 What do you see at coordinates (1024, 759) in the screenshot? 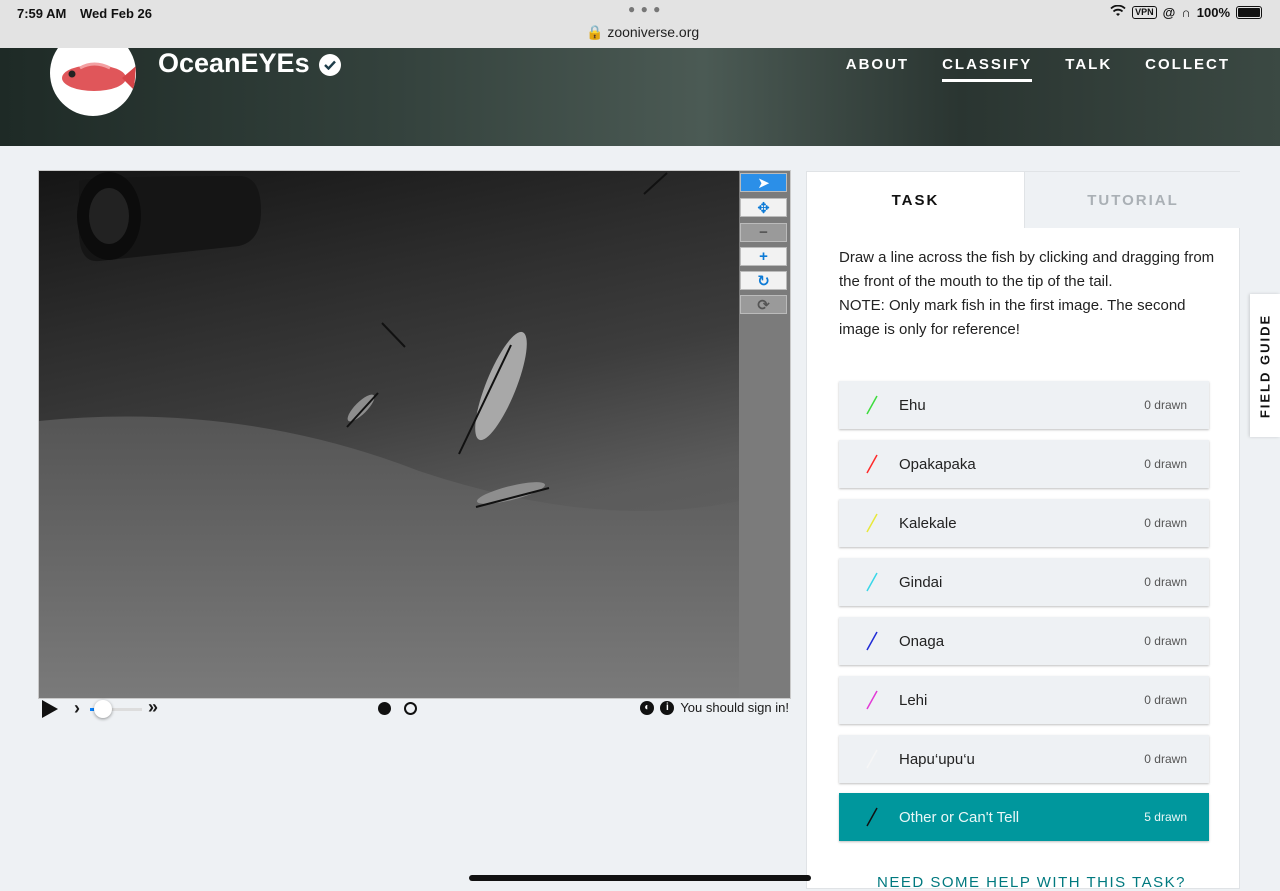
I see `option-hapuupuu: Hapu‘upu‘u 0 drawn` at bounding box center [1024, 759].